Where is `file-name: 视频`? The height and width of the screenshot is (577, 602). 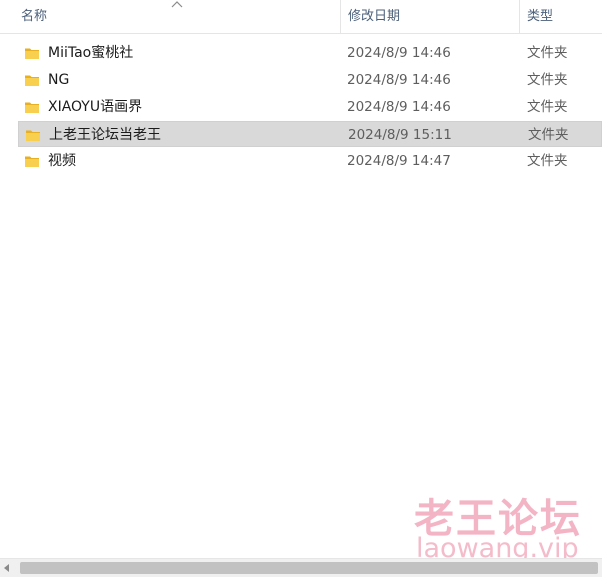 file-name: 视频 is located at coordinates (62, 161).